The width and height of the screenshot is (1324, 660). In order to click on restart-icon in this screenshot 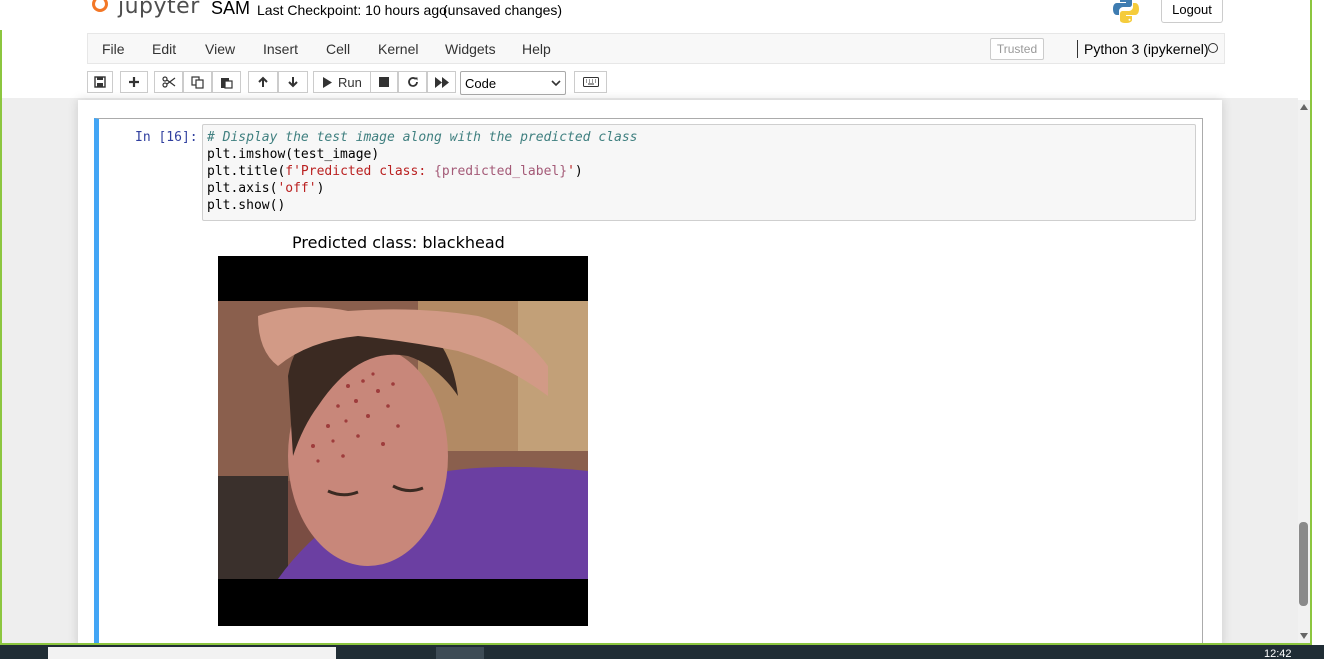, I will do `click(412, 82)`.